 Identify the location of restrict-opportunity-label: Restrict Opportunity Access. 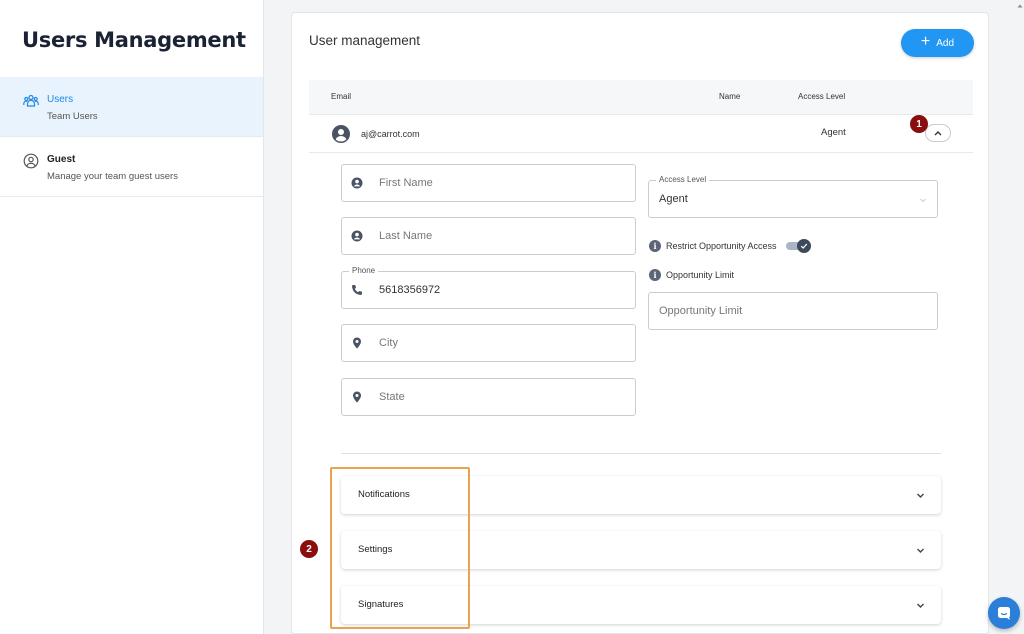
(721, 246).